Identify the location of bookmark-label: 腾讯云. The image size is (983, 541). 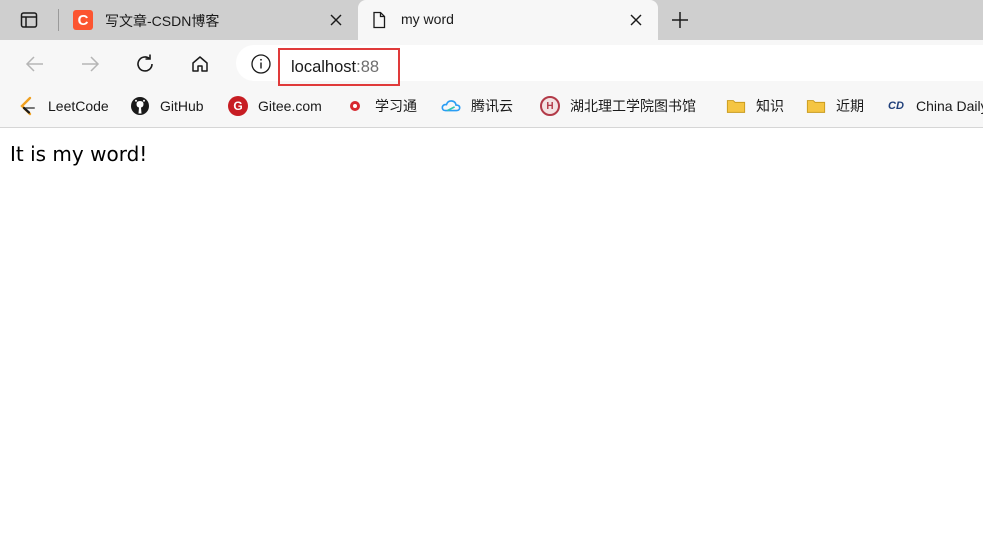
(492, 106).